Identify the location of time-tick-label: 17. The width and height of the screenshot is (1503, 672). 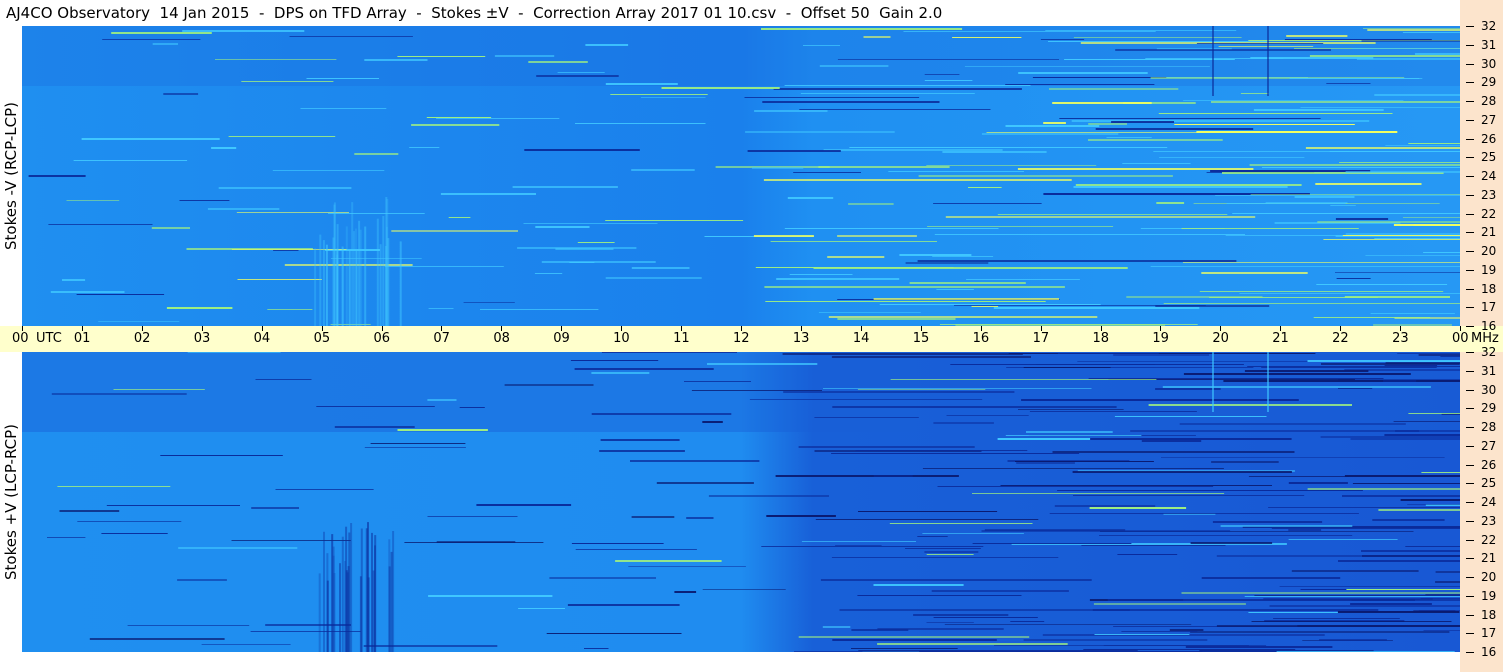
(1041, 338).